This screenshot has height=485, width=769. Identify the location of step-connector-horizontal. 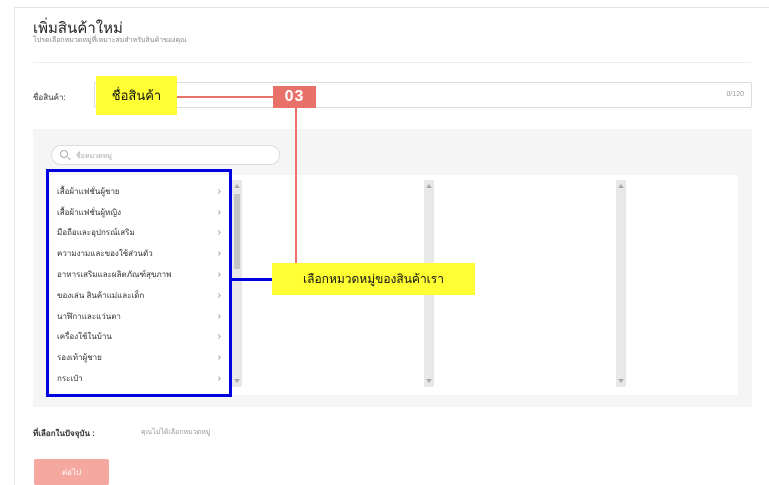
(225, 97).